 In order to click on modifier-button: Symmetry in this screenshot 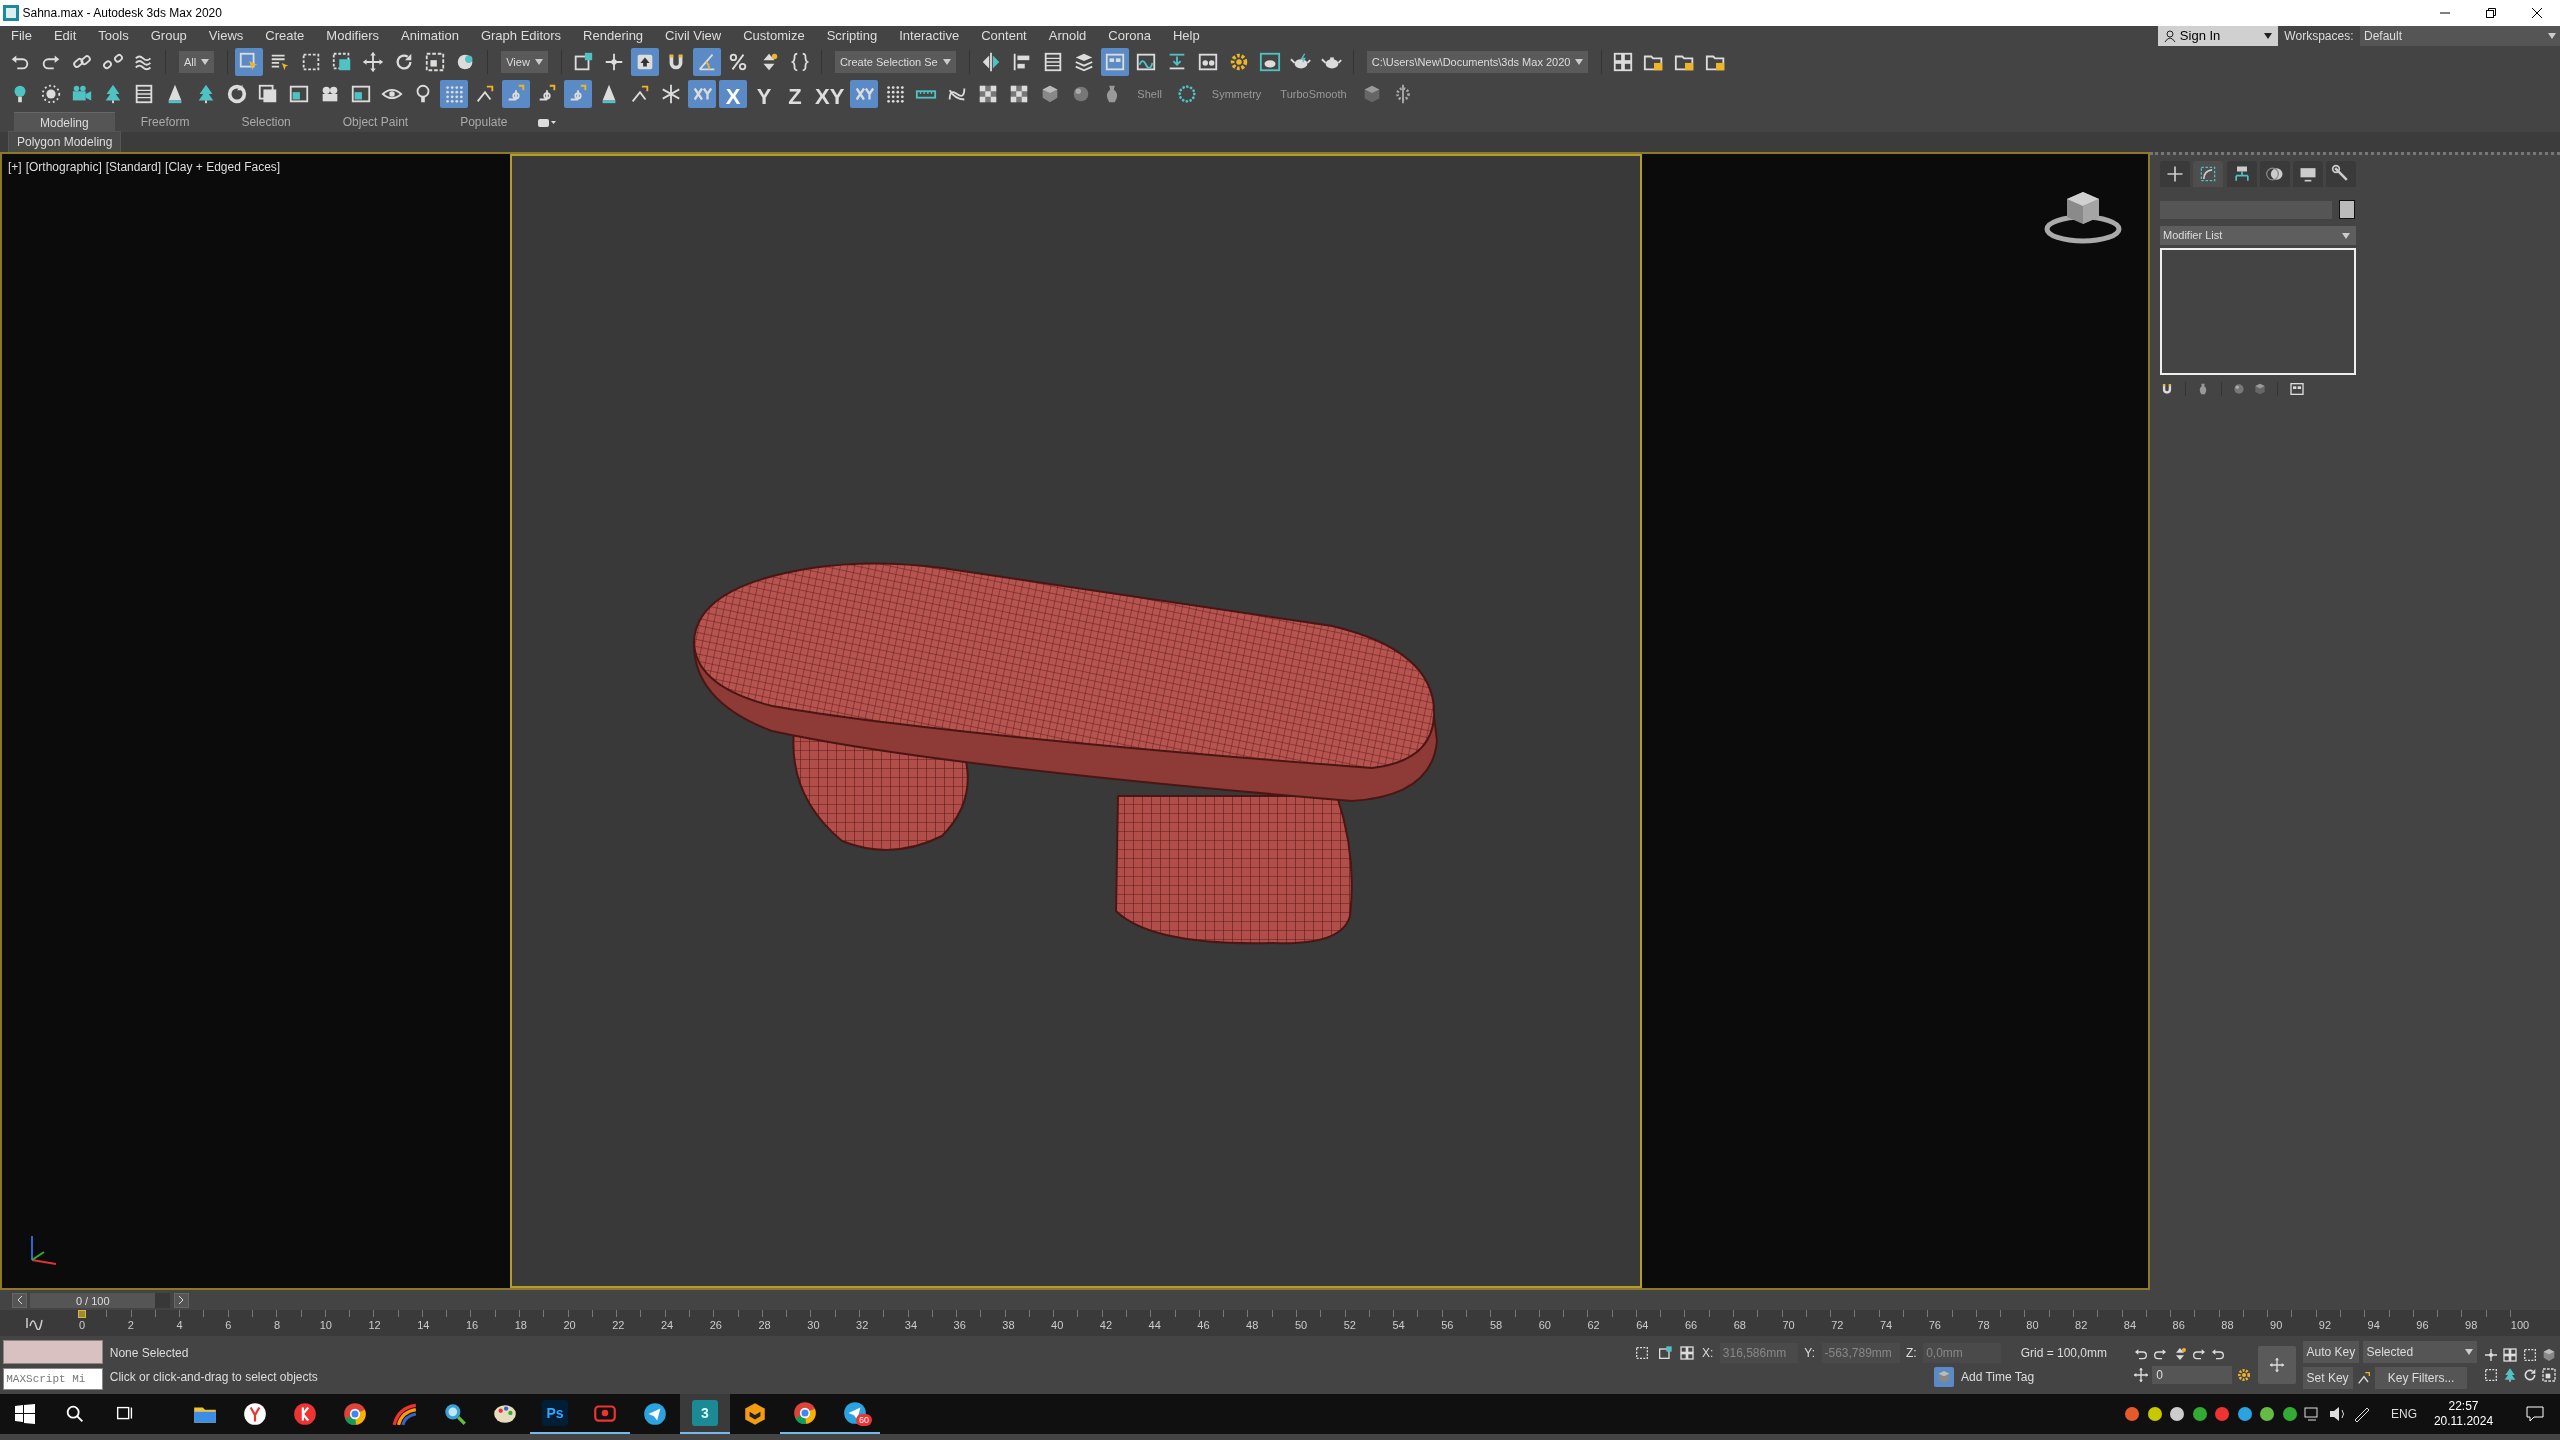, I will do `click(1236, 94)`.